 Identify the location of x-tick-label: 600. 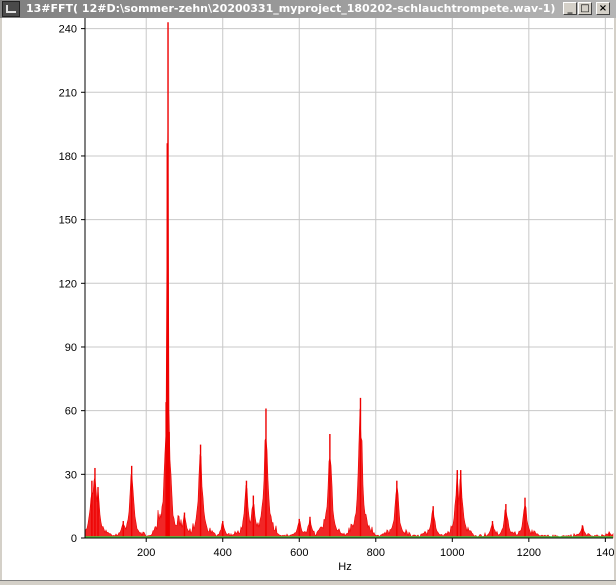
(299, 553).